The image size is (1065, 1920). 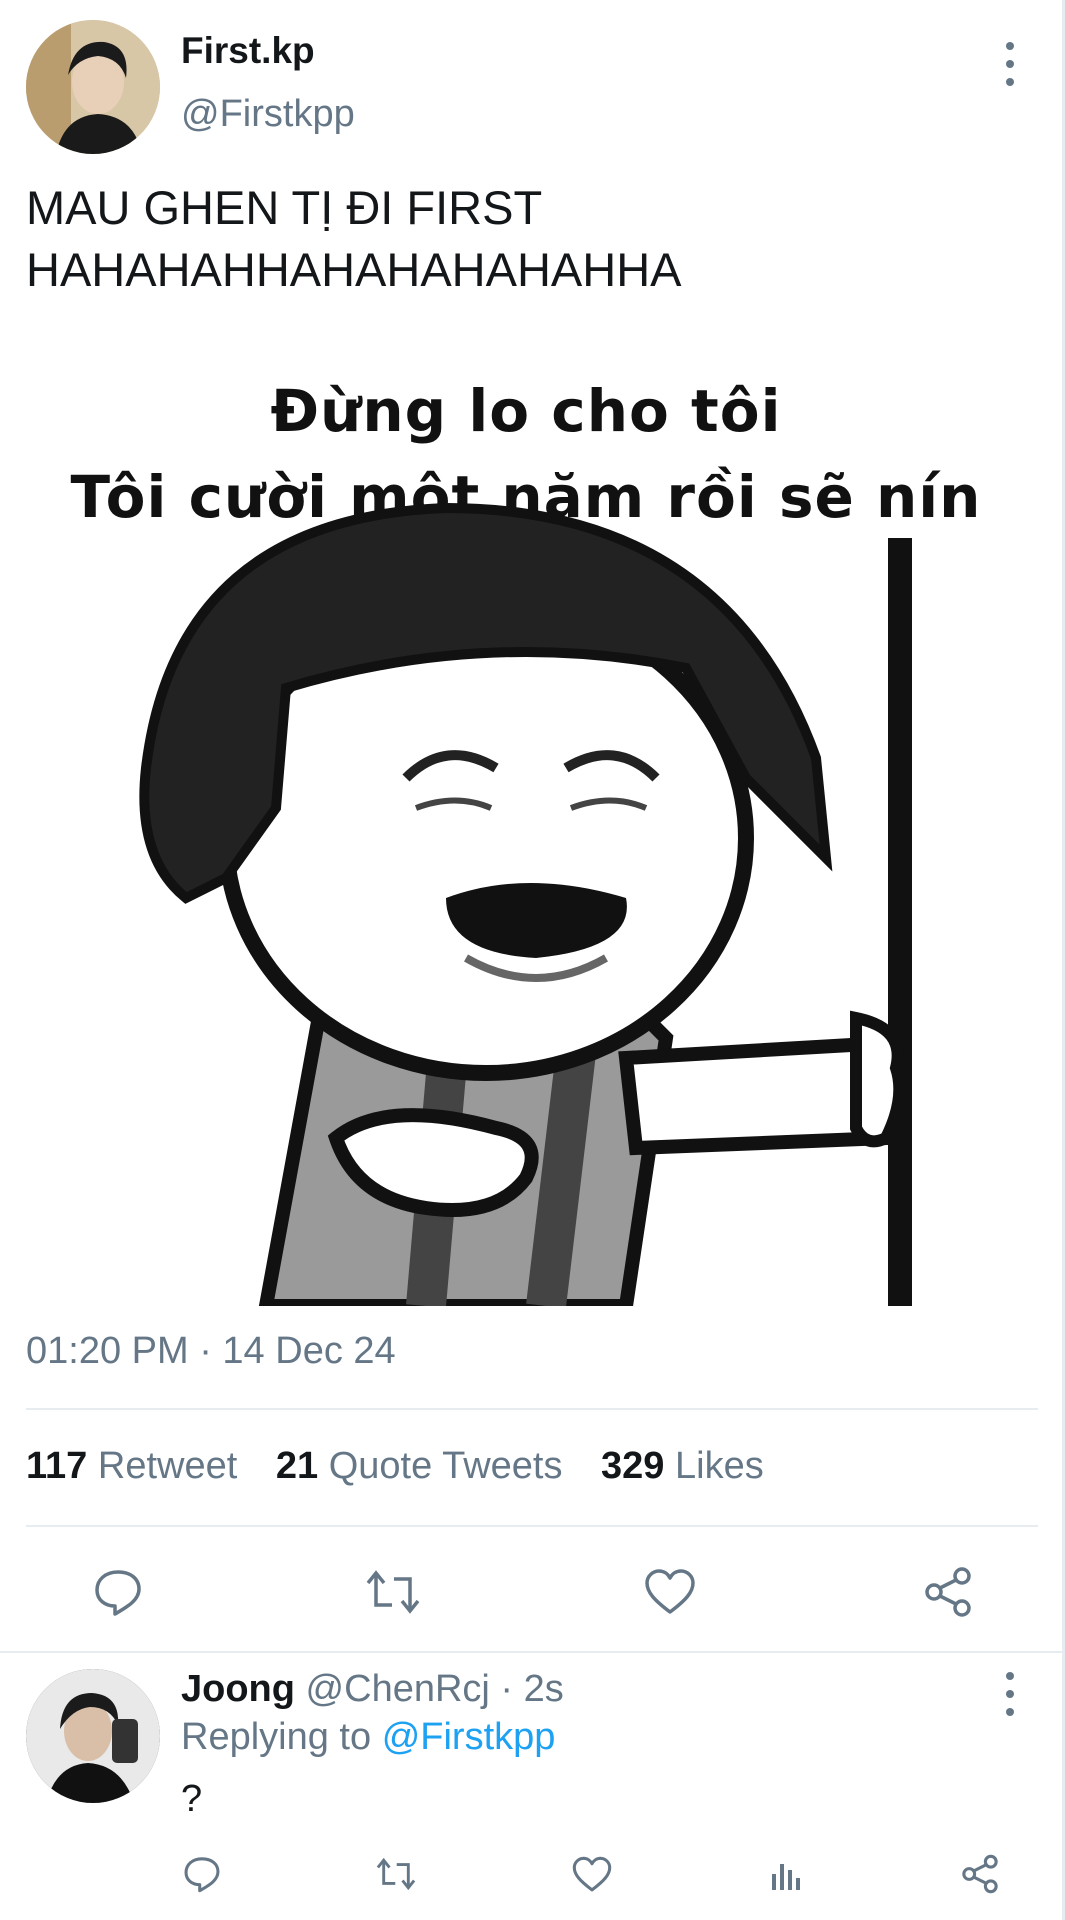 I want to click on replying-to: Replying to @Firstkpp, so click(x=368, y=1737).